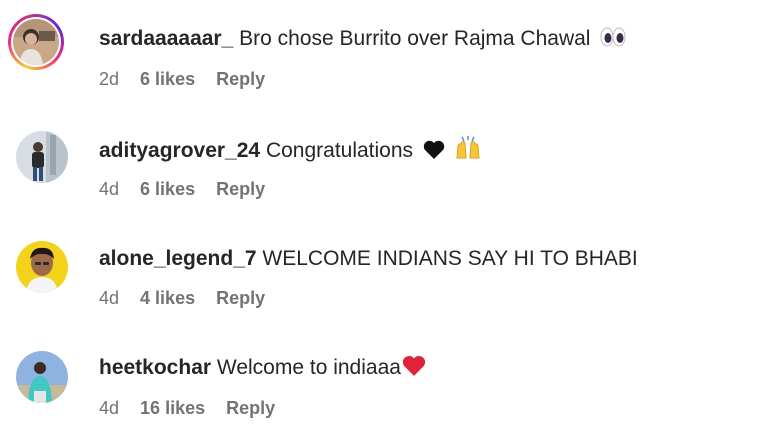 Image resolution: width=763 pixels, height=442 pixels. I want to click on username-link: alone_legend_7, so click(178, 258).